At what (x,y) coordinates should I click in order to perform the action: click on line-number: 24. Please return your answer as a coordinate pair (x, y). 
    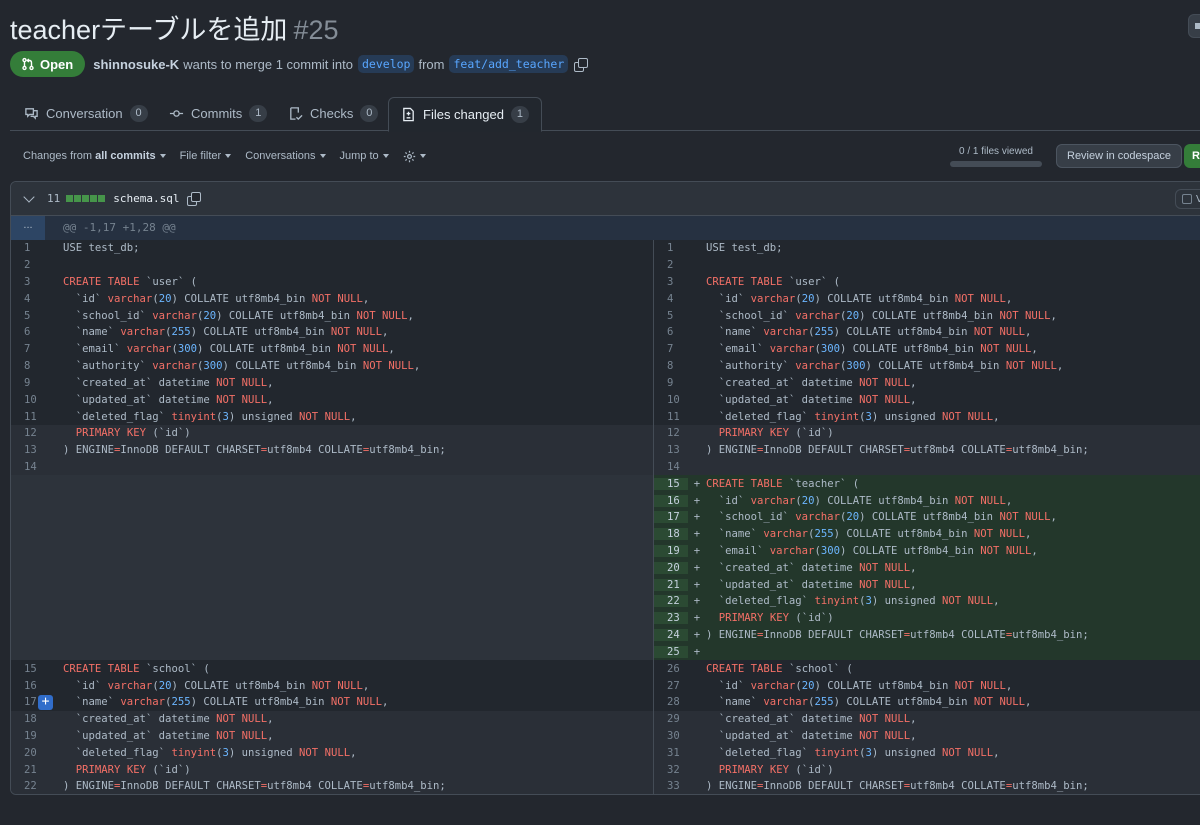
    Looking at the image, I should click on (671, 635).